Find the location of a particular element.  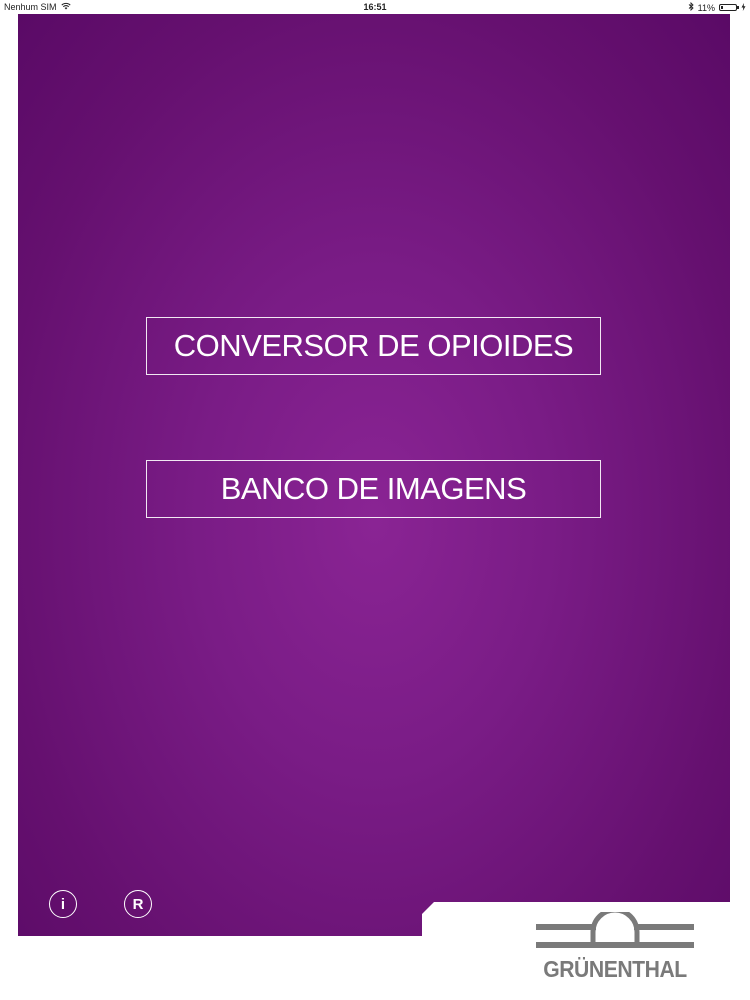

image-bank-button: BANCO DE IMAGENS is located at coordinates (373, 489).